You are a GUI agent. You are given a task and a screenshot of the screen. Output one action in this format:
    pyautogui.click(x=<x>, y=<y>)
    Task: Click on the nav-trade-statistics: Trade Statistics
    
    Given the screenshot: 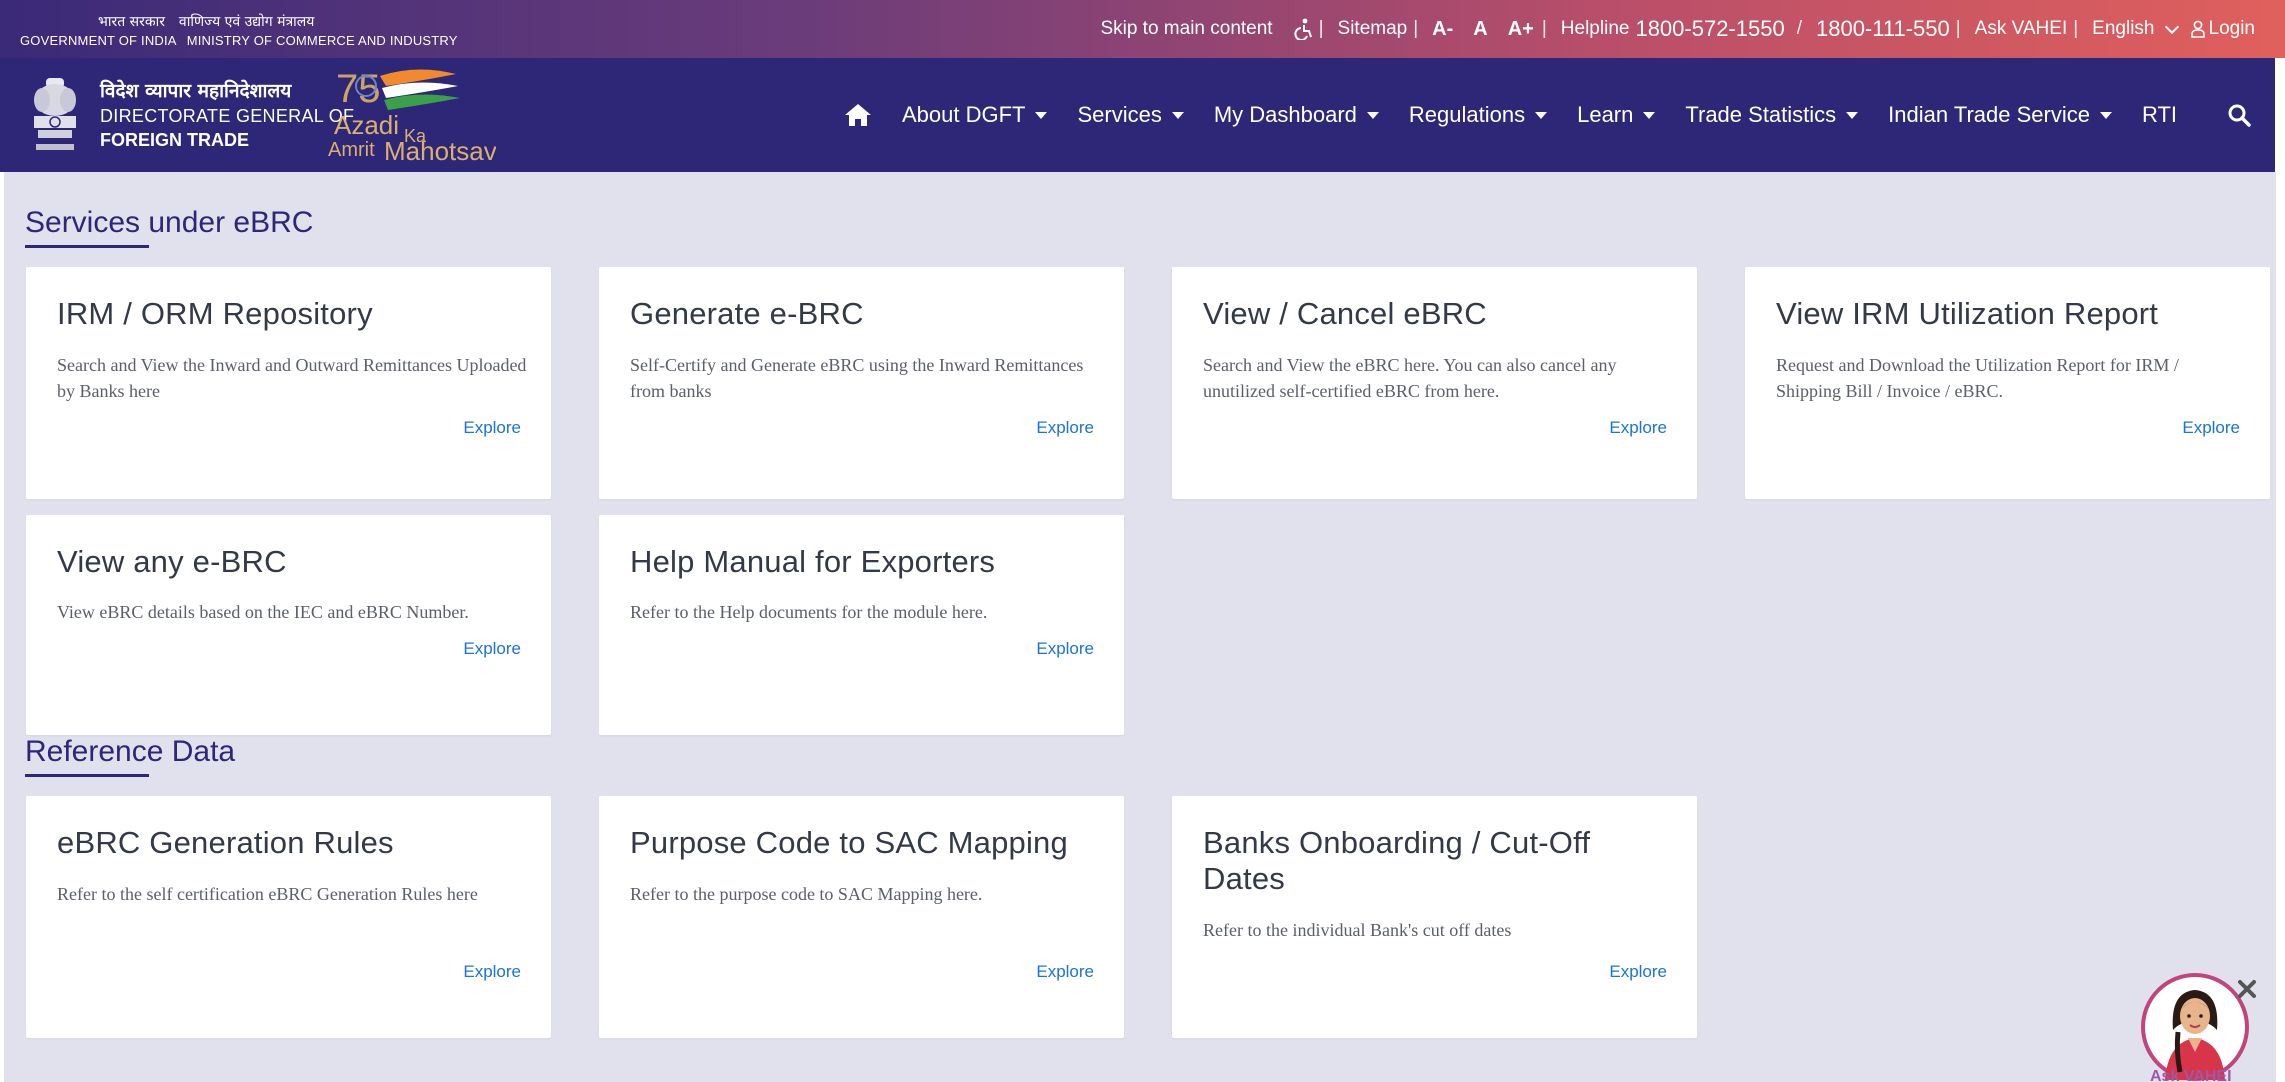 What is the action you would take?
    pyautogui.click(x=1772, y=115)
    